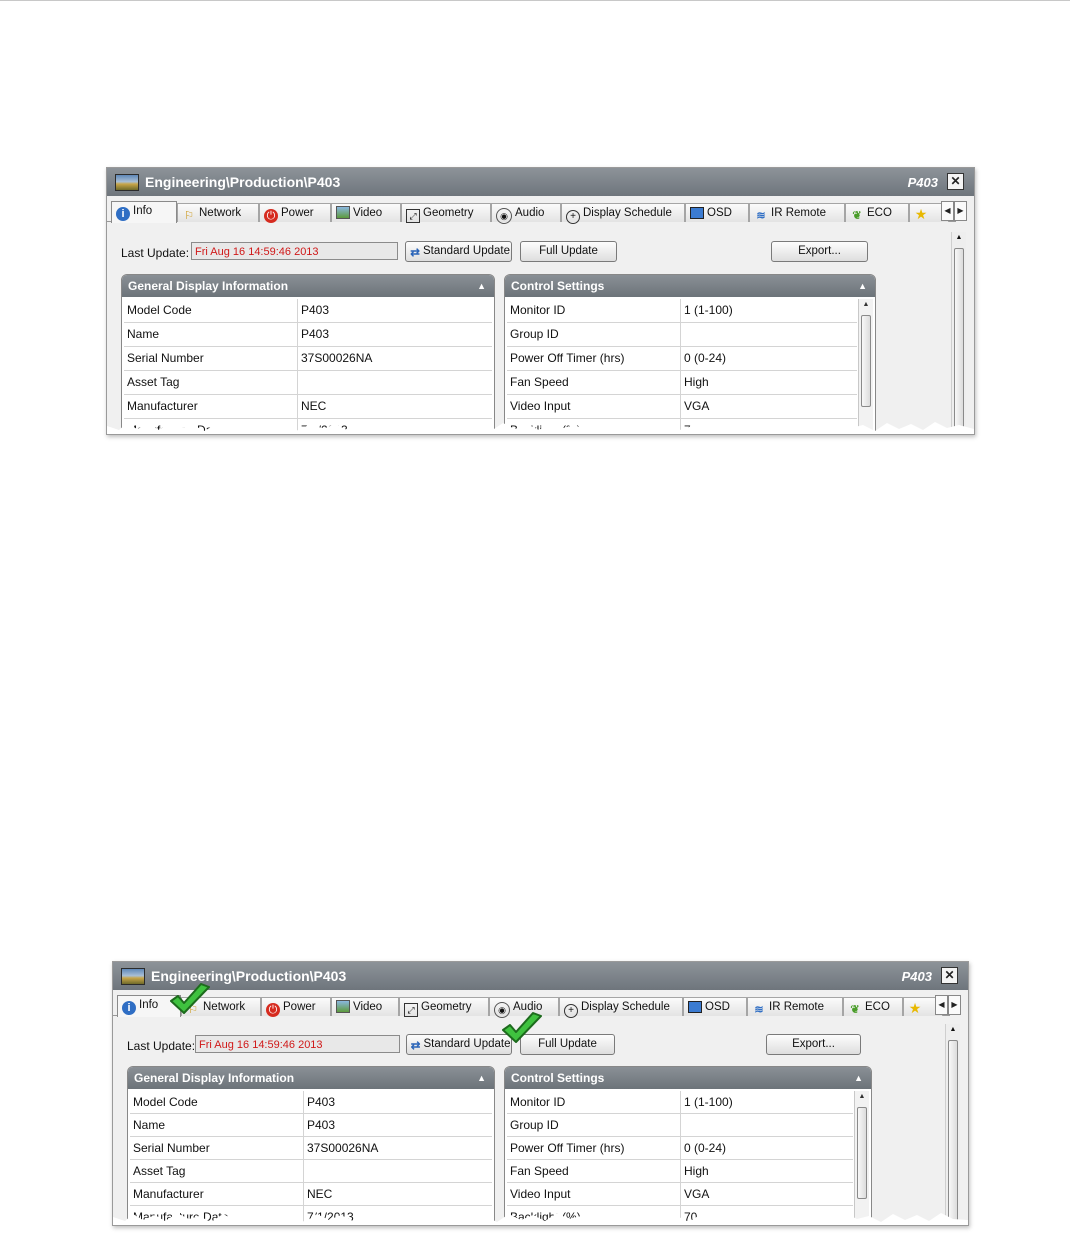  What do you see at coordinates (697, 213) in the screenshot?
I see `osd-icon` at bounding box center [697, 213].